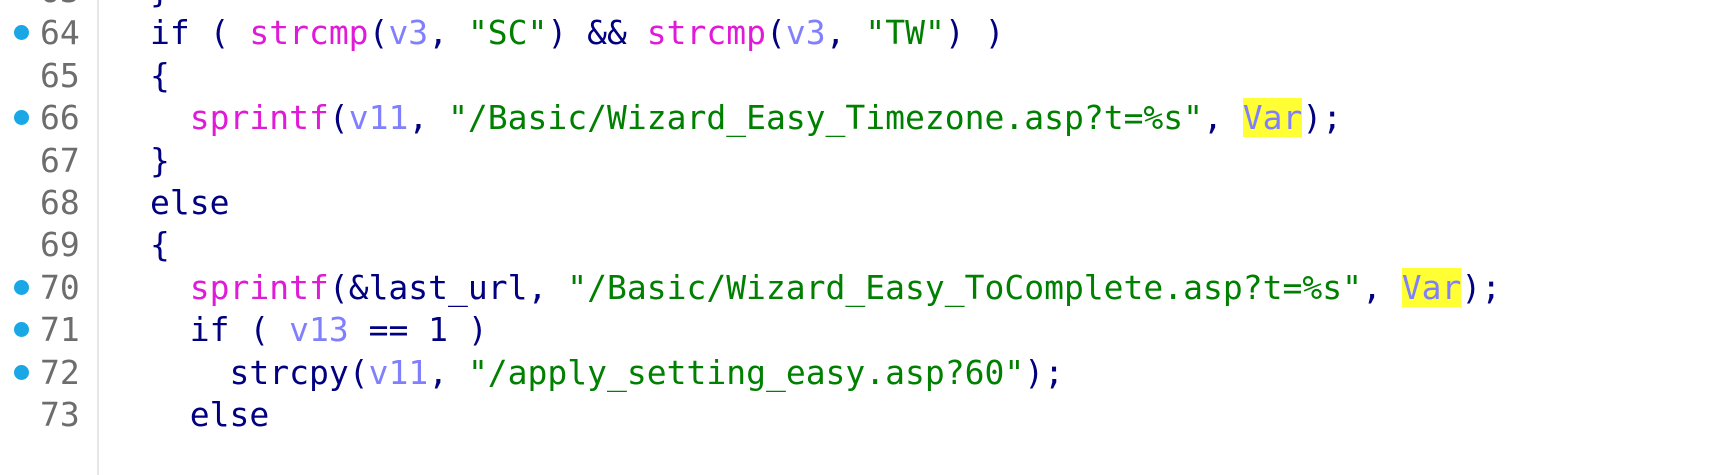 Image resolution: width=1733 pixels, height=475 pixels. I want to click on code-text: }, so click(160, 160).